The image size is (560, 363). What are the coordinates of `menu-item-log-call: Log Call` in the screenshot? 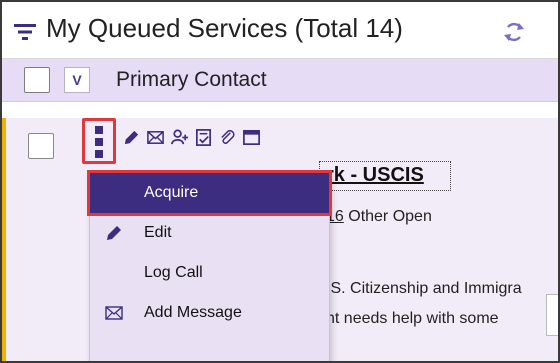 It's located at (209, 273).